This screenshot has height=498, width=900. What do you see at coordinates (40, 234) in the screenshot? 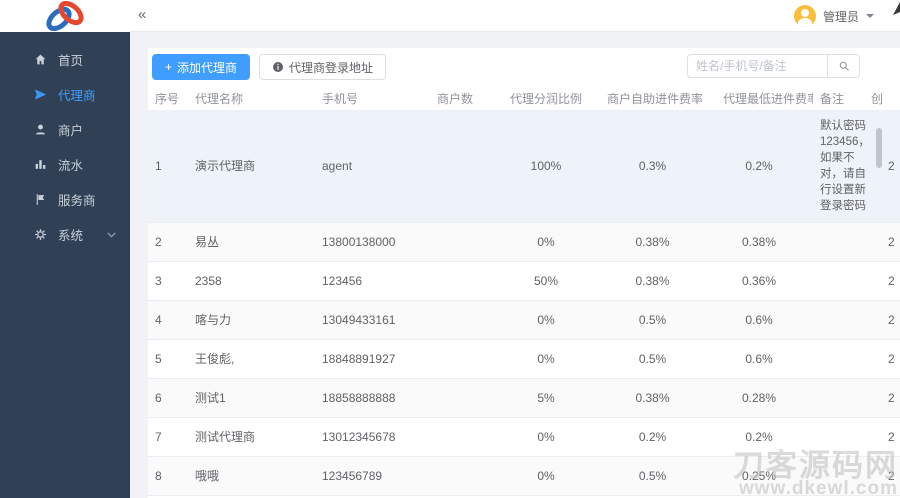
I see `gear-icon` at bounding box center [40, 234].